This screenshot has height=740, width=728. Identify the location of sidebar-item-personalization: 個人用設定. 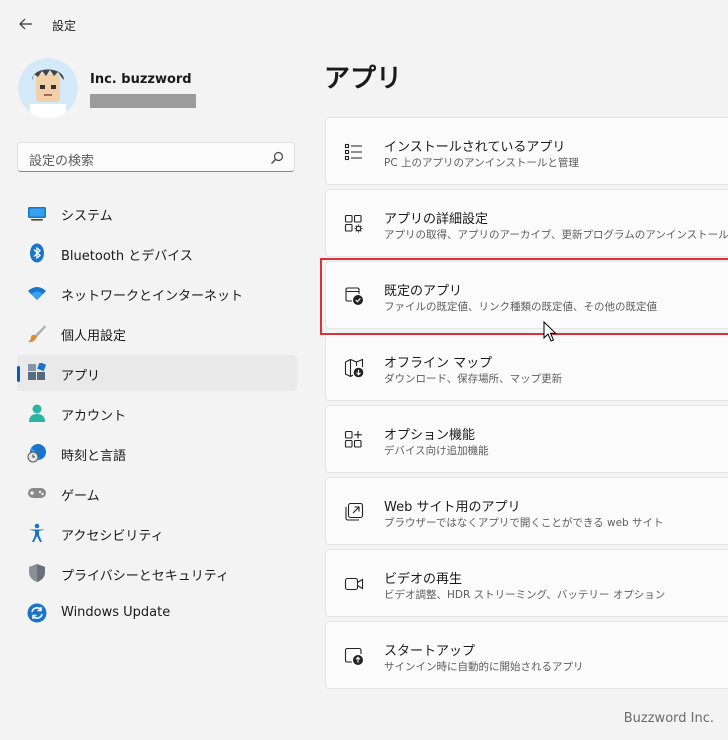
(157, 333).